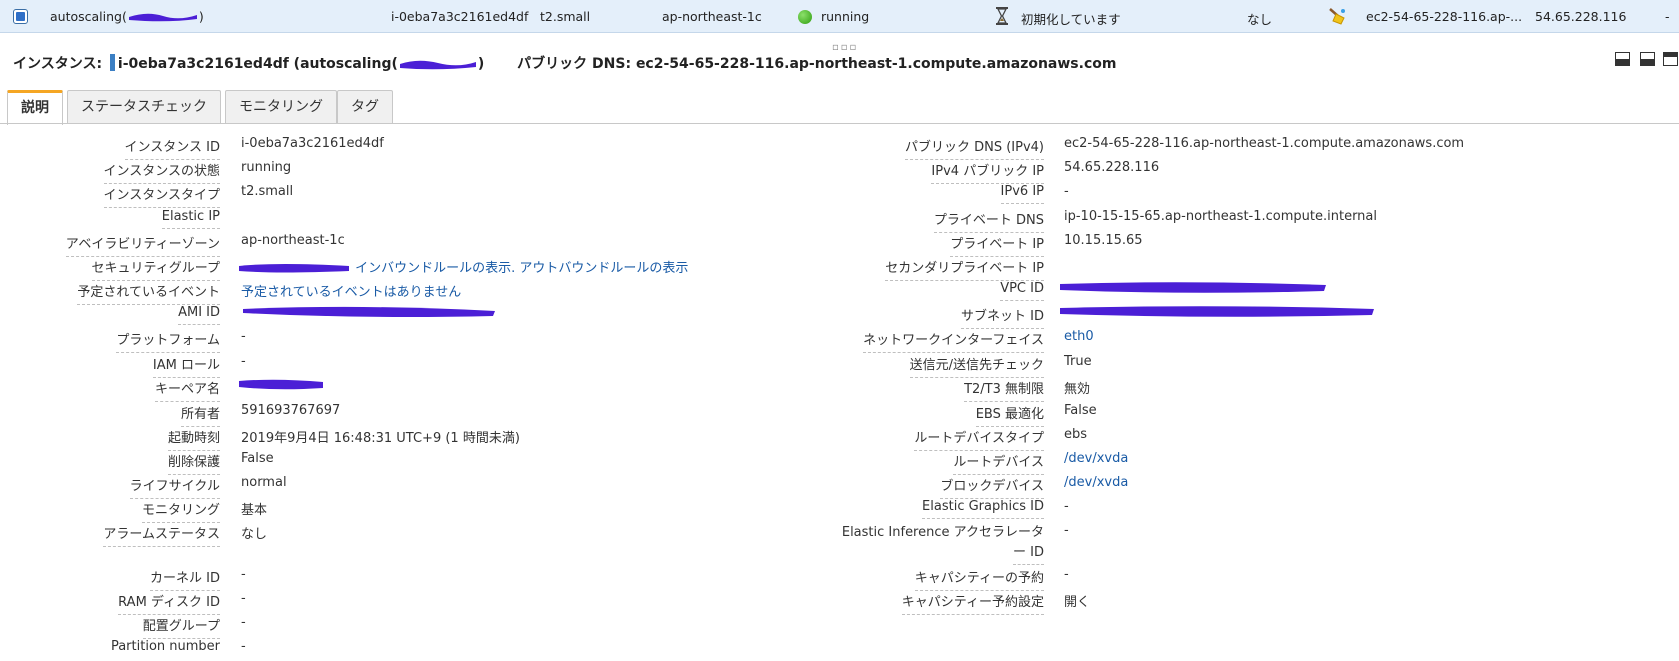 The width and height of the screenshot is (1679, 661). I want to click on label-elastic-inference: Elastic Inference アクセラレーター ID, so click(943, 544).